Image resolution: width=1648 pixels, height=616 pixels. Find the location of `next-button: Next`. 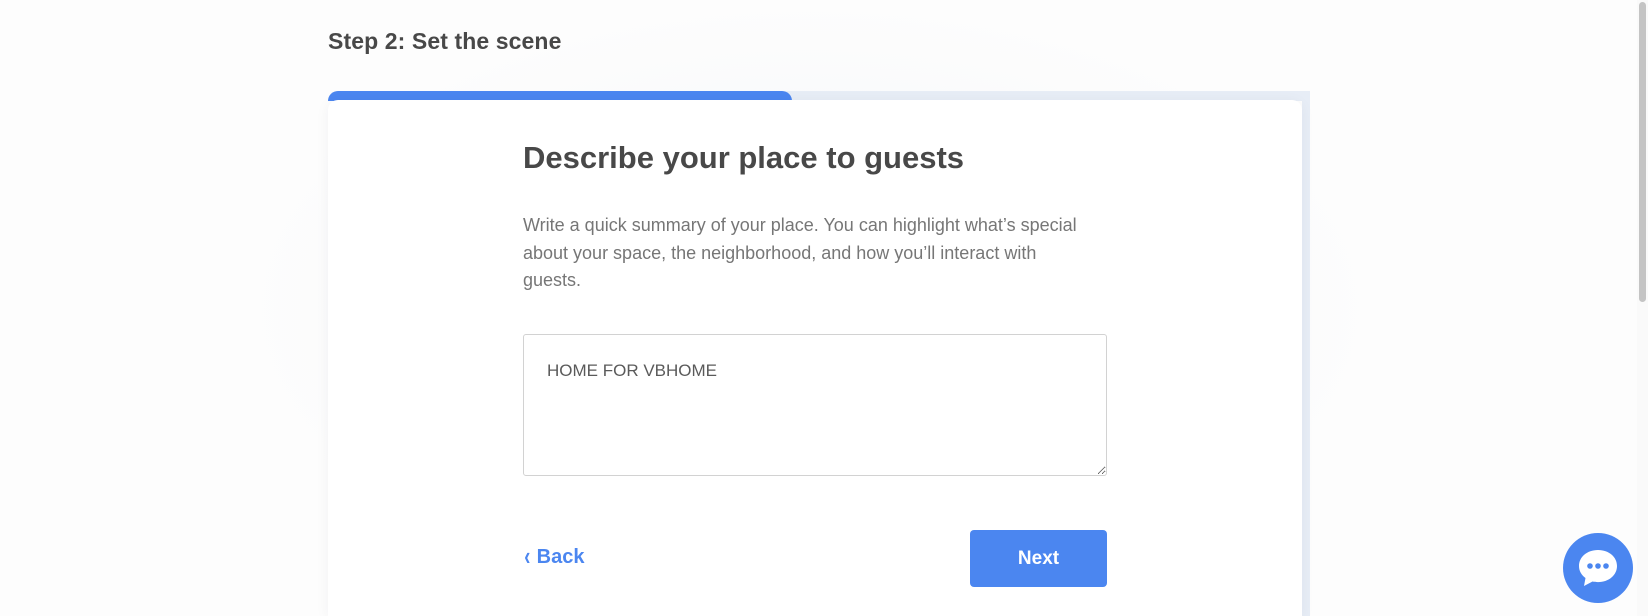

next-button: Next is located at coordinates (1038, 558).